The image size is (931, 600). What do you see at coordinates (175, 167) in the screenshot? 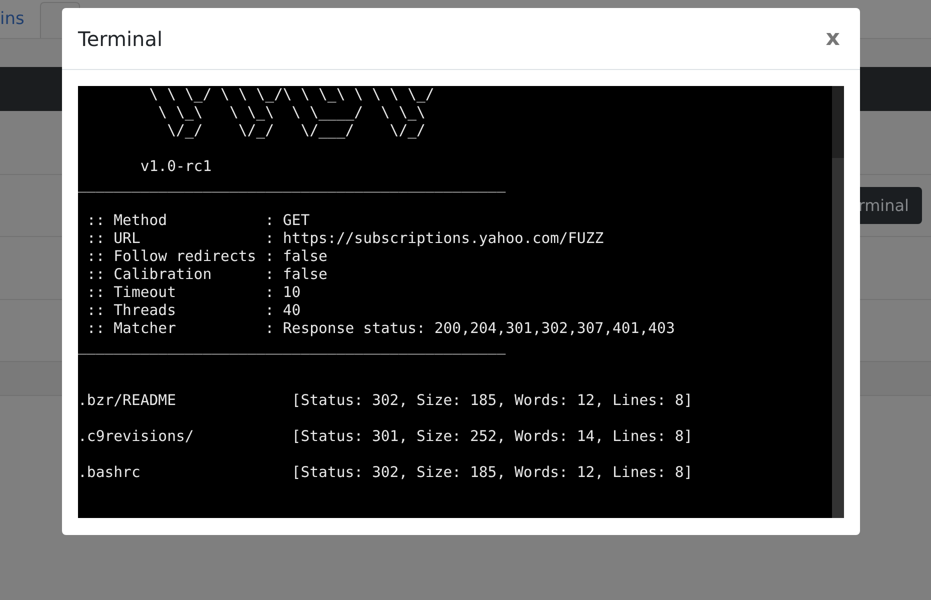
I see `terminal-line: v1.0-rc1` at bounding box center [175, 167].